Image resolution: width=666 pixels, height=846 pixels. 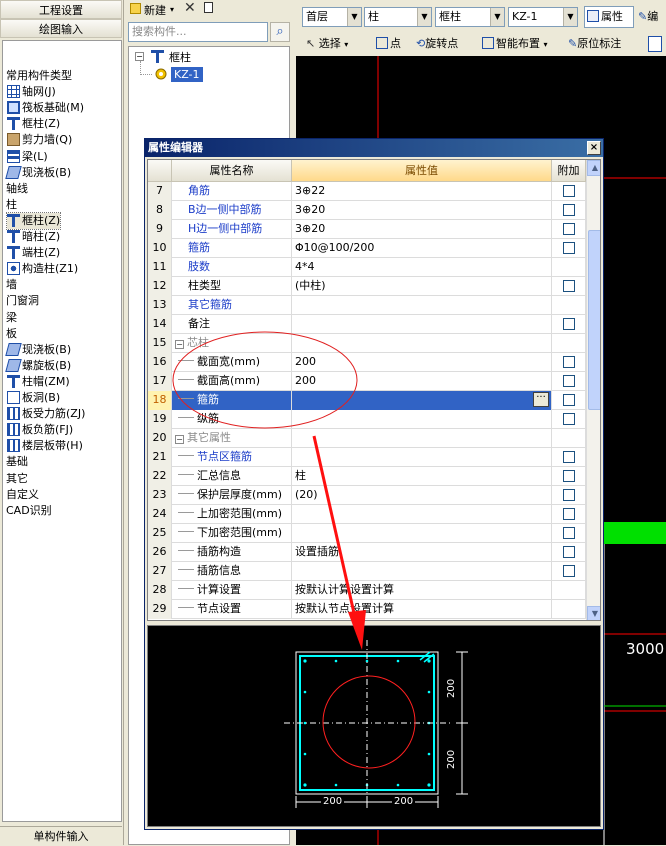 I want to click on property-row: 17 截面高(mm) 200, so click(x=367, y=381).